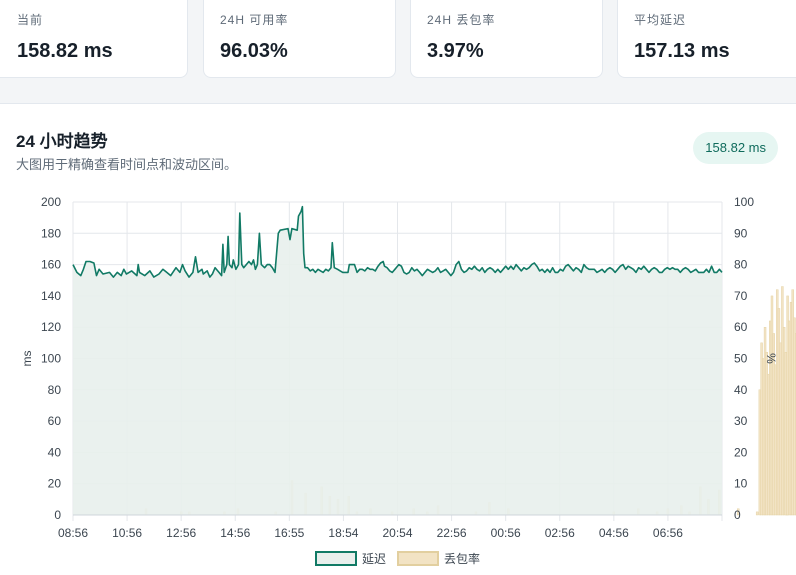 The width and height of the screenshot is (796, 575). I want to click on stat-label: 24H 丢包率, so click(461, 20).